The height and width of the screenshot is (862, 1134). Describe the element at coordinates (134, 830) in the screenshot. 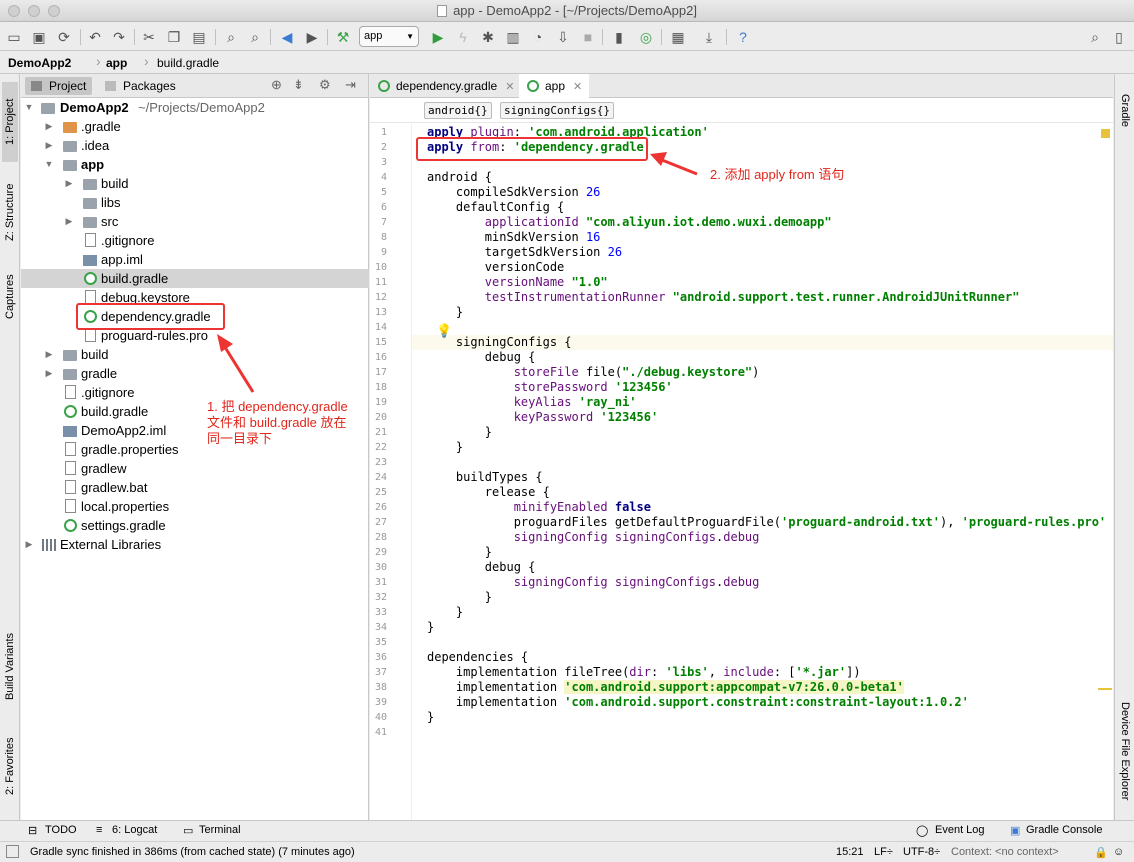

I see `tool-logcat: 6: Logcat` at that location.